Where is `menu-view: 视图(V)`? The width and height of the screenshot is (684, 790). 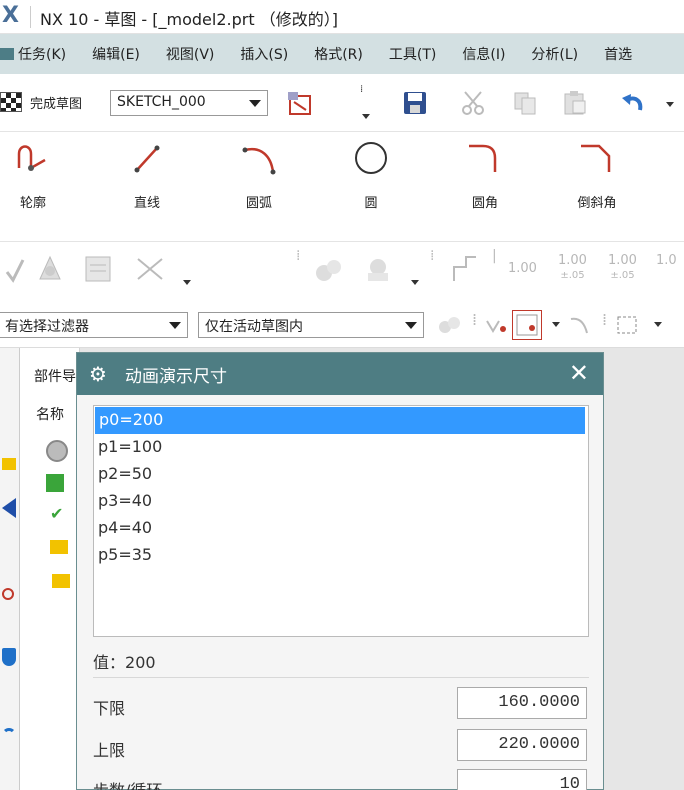 menu-view: 视图(V) is located at coordinates (190, 54).